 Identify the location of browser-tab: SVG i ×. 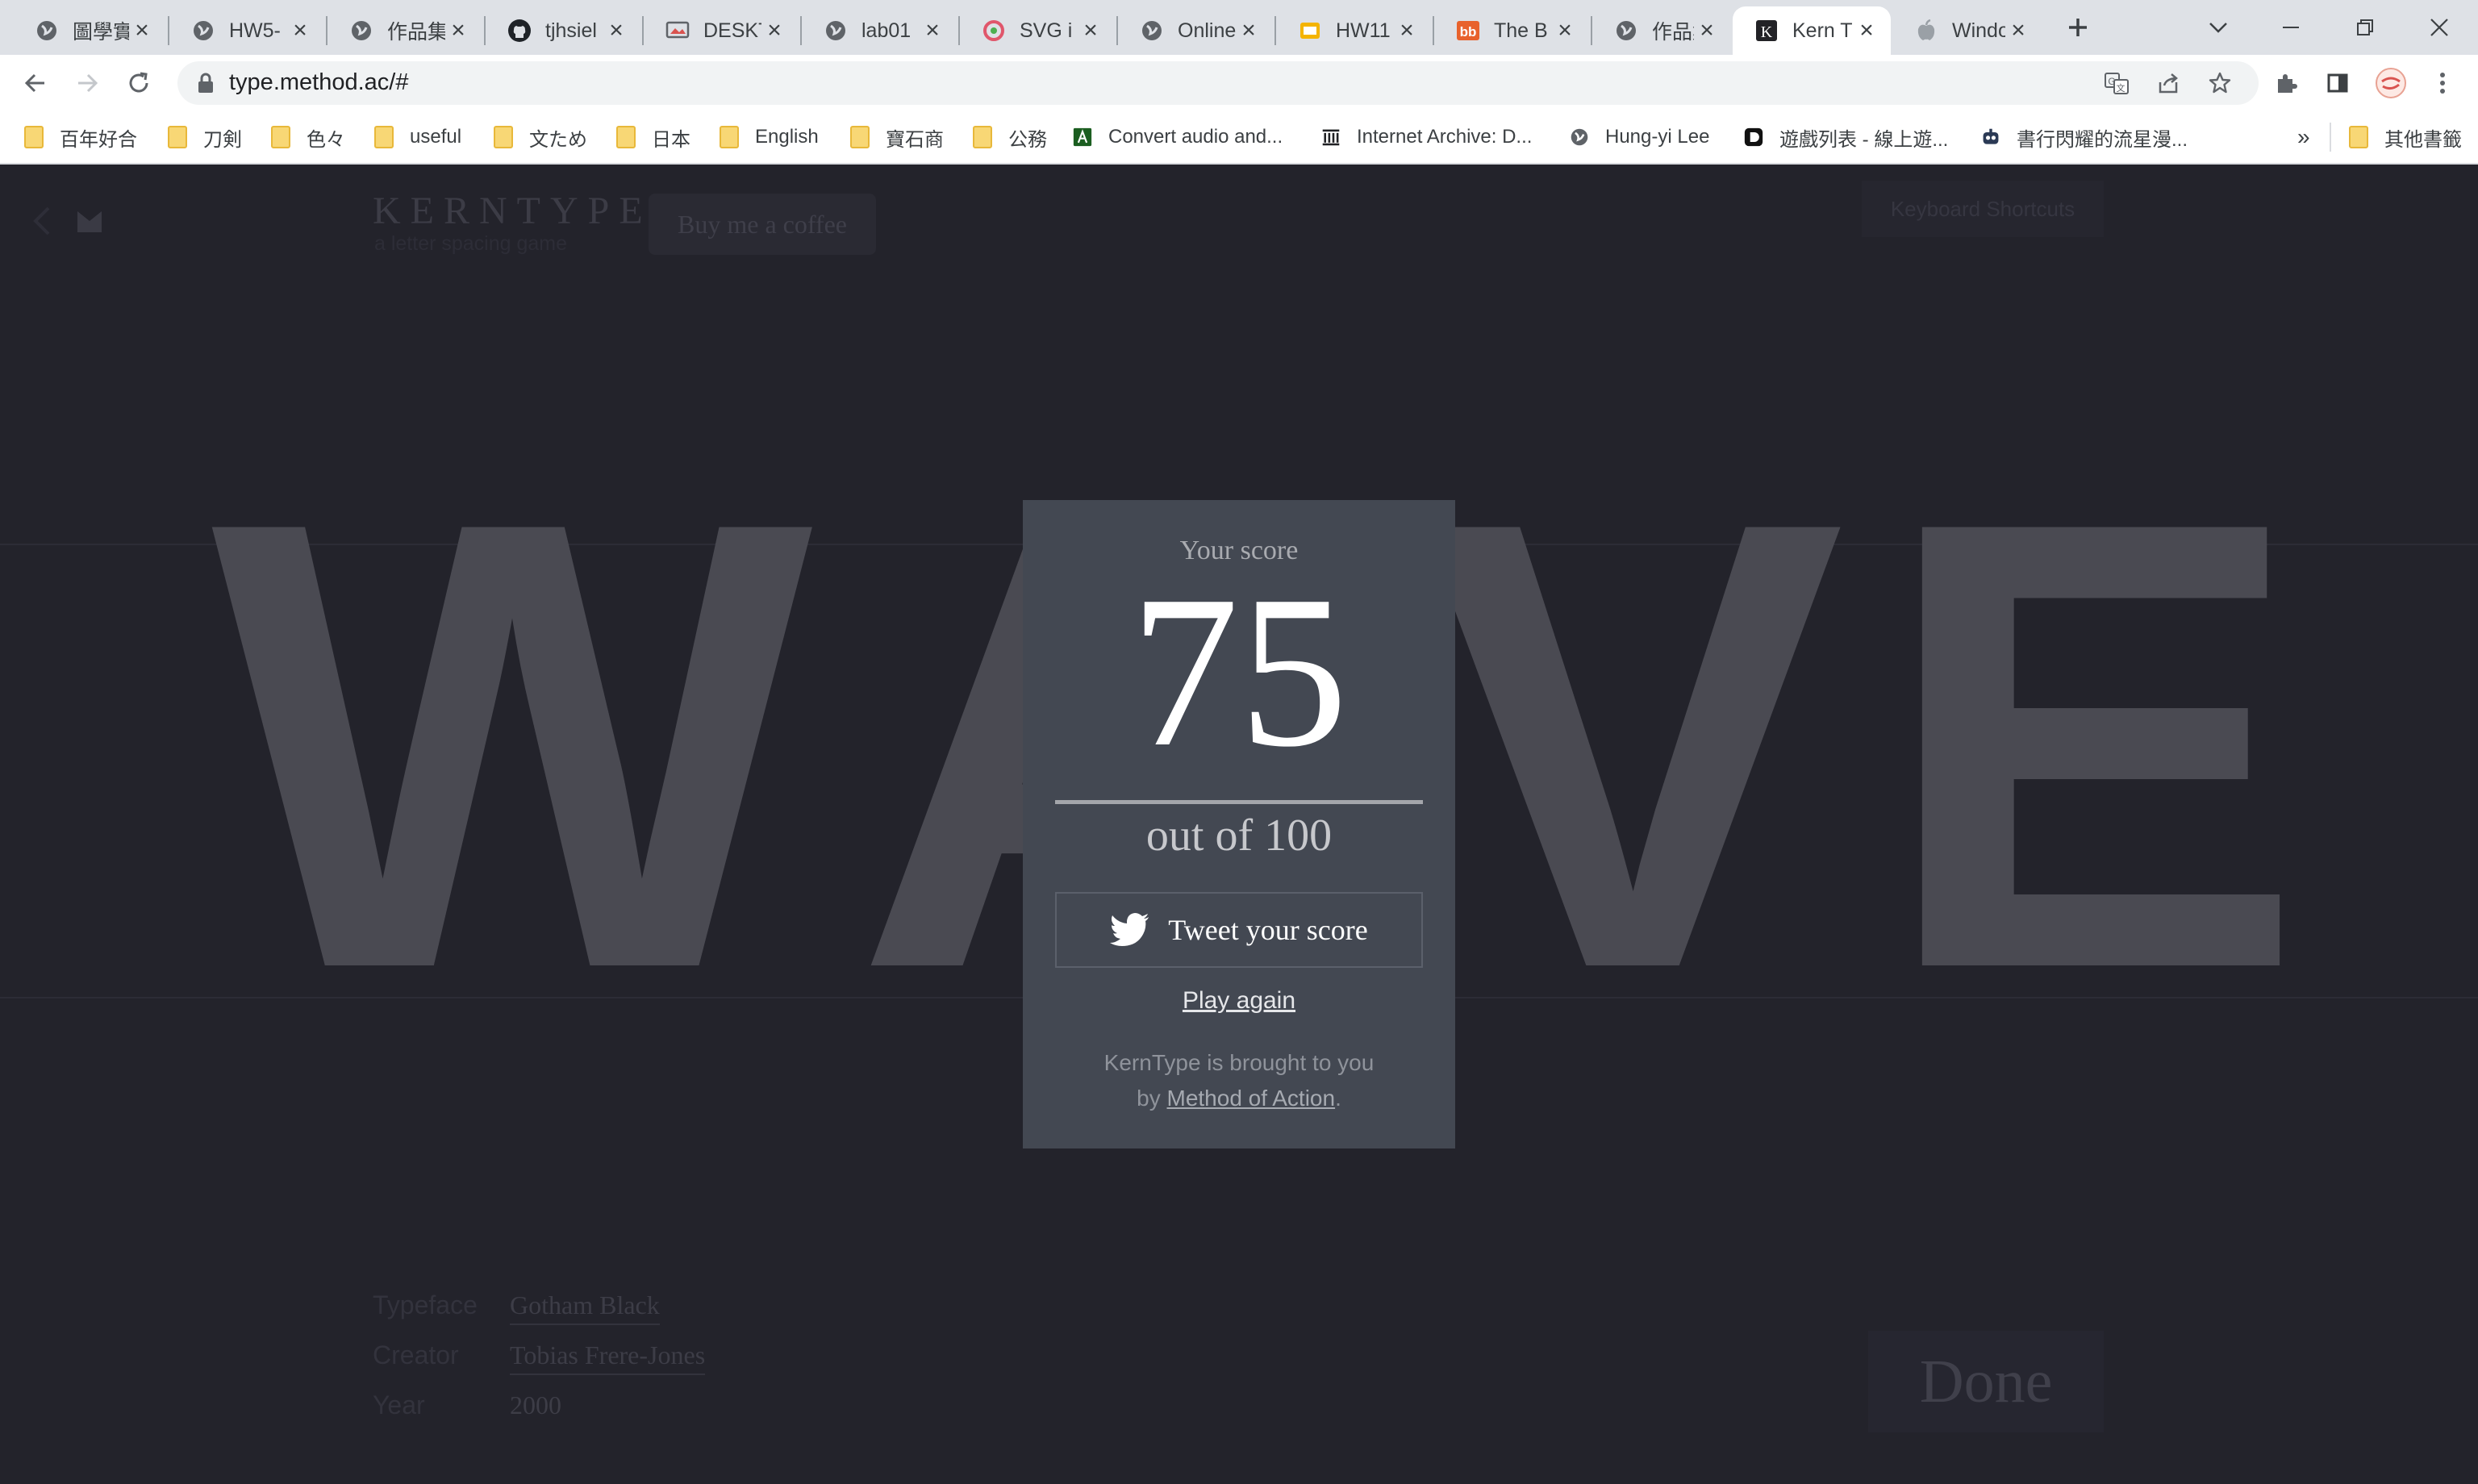
(1037, 31).